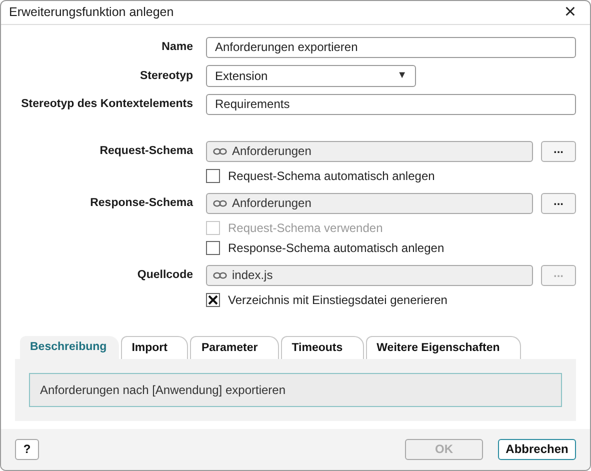 This screenshot has height=471, width=591. I want to click on checkbox-option: Response-Schema automatisch anlegen, so click(391, 247).